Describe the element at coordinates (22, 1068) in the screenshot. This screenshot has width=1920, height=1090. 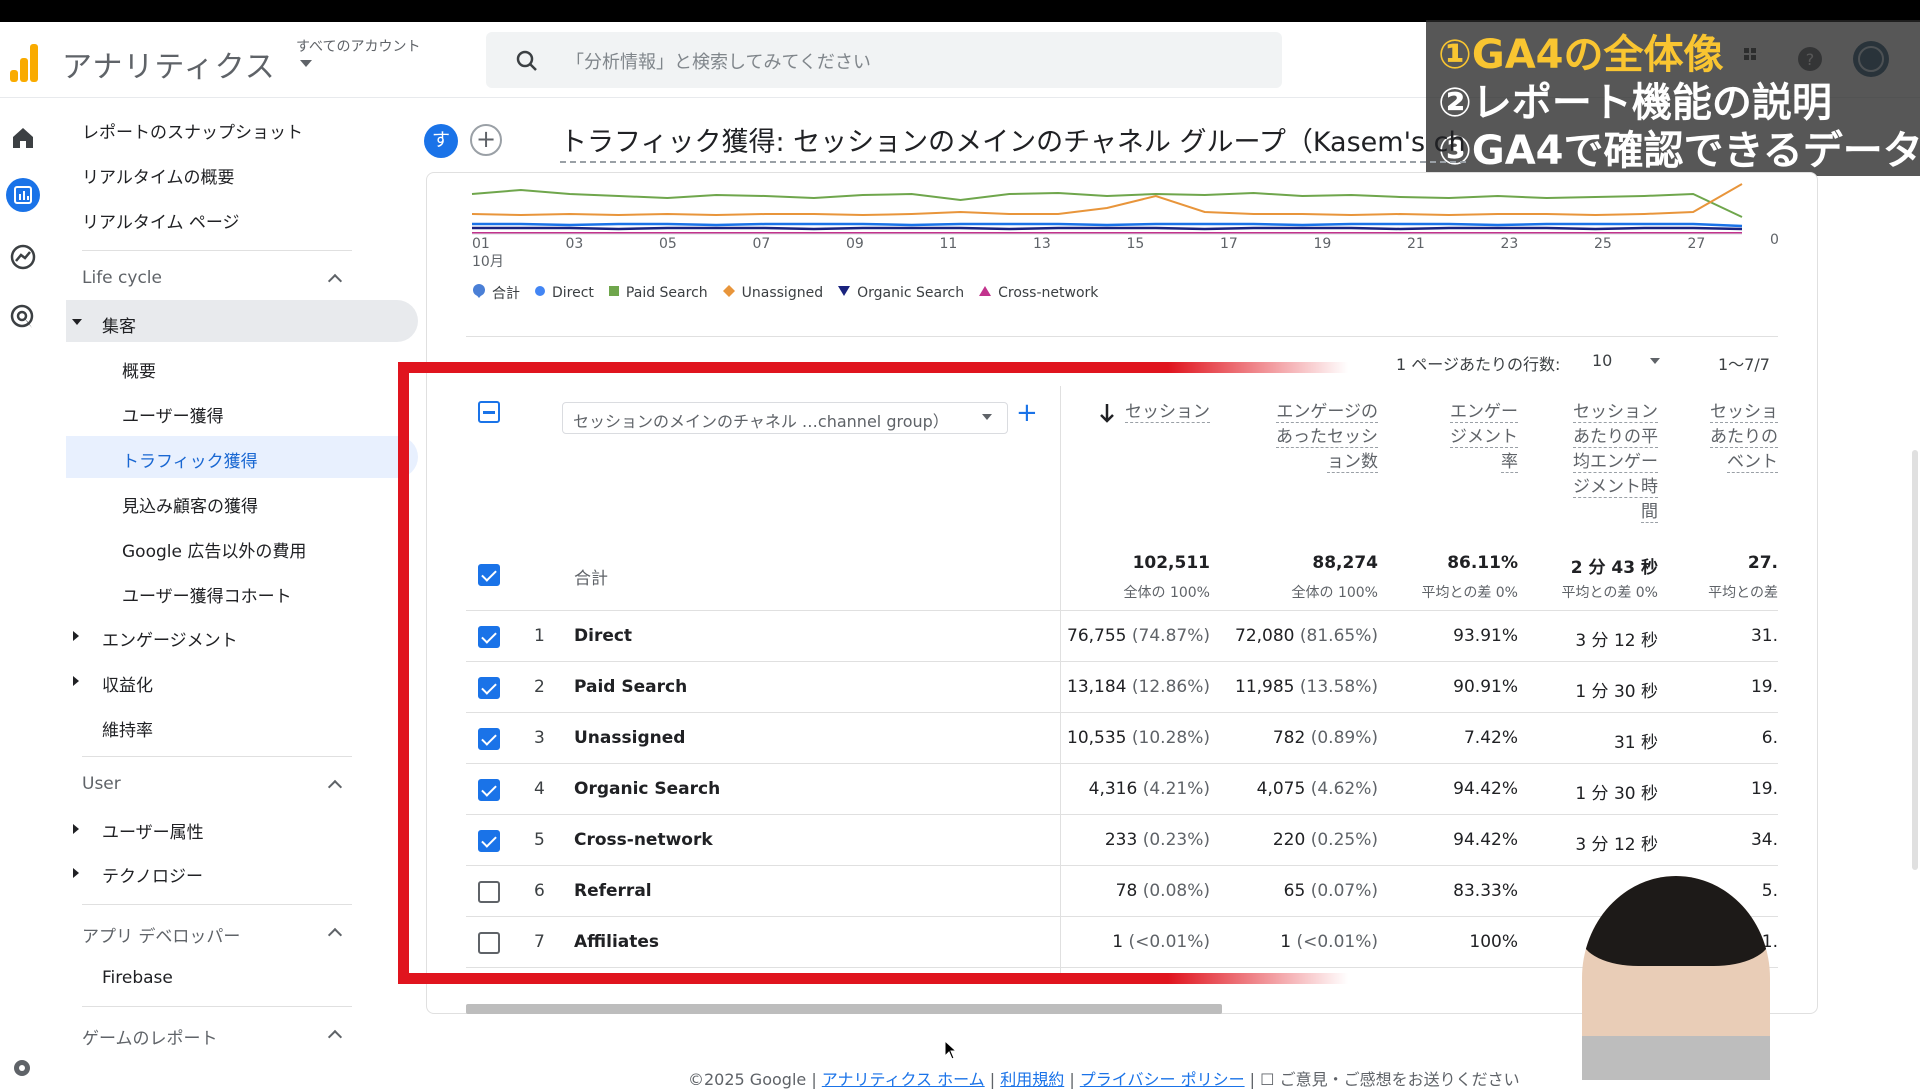
I see `settings-gear-icon` at that location.